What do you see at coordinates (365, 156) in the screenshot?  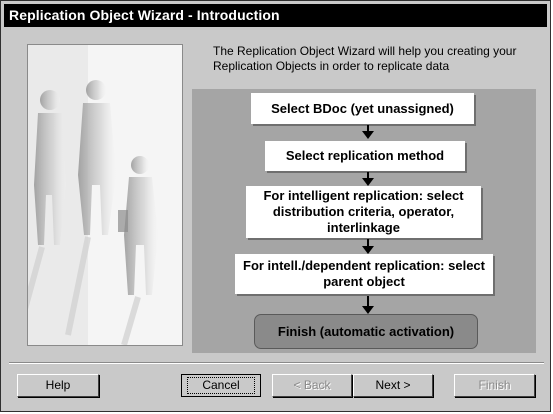 I see `step-select-replication-method: Select replication method` at bounding box center [365, 156].